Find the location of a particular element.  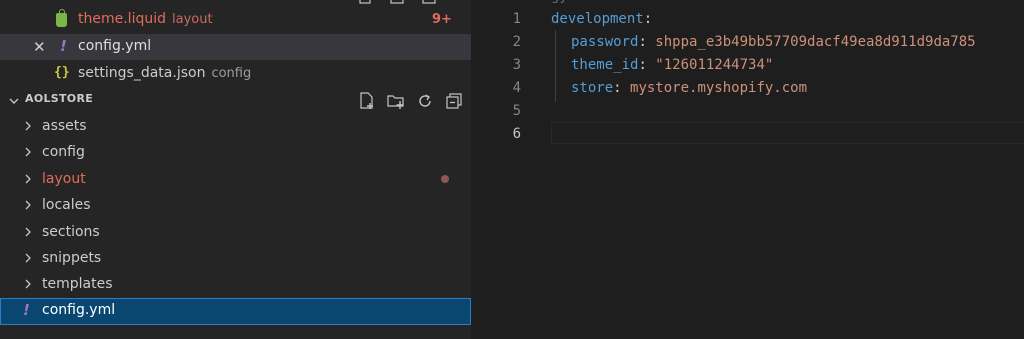

line-number: 2 is located at coordinates (516, 42).